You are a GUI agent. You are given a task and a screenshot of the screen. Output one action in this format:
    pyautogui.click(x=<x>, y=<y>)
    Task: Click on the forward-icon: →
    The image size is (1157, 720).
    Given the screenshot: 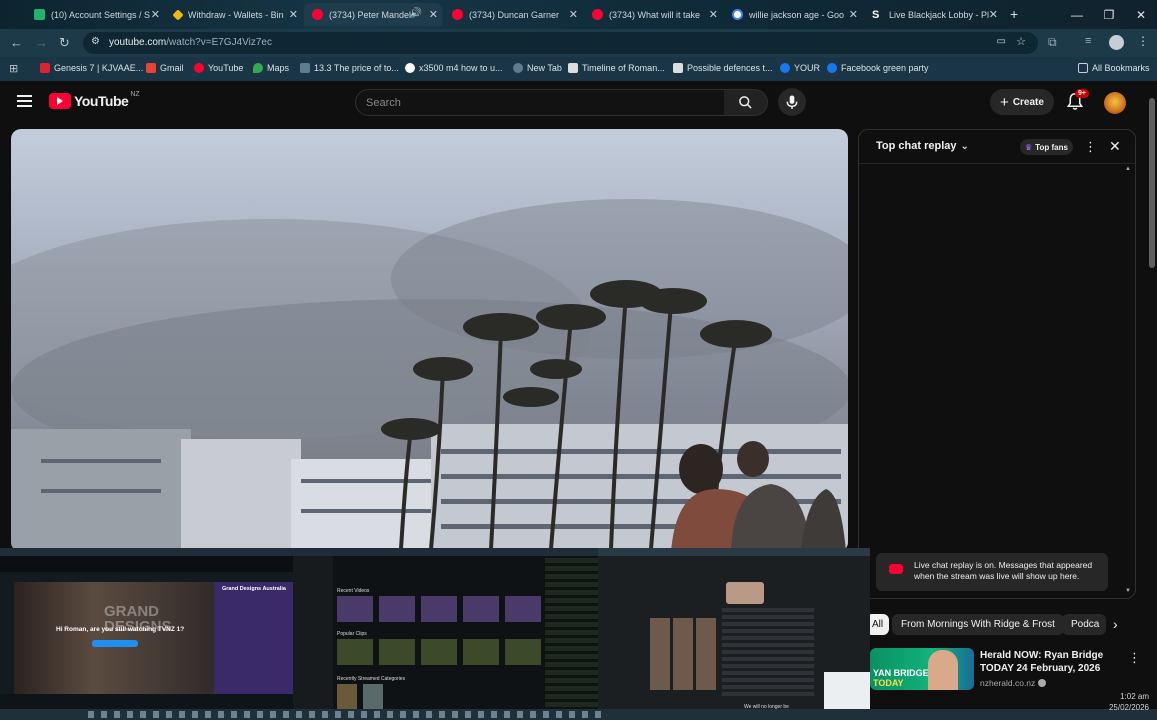 What is the action you would take?
    pyautogui.click(x=41, y=42)
    